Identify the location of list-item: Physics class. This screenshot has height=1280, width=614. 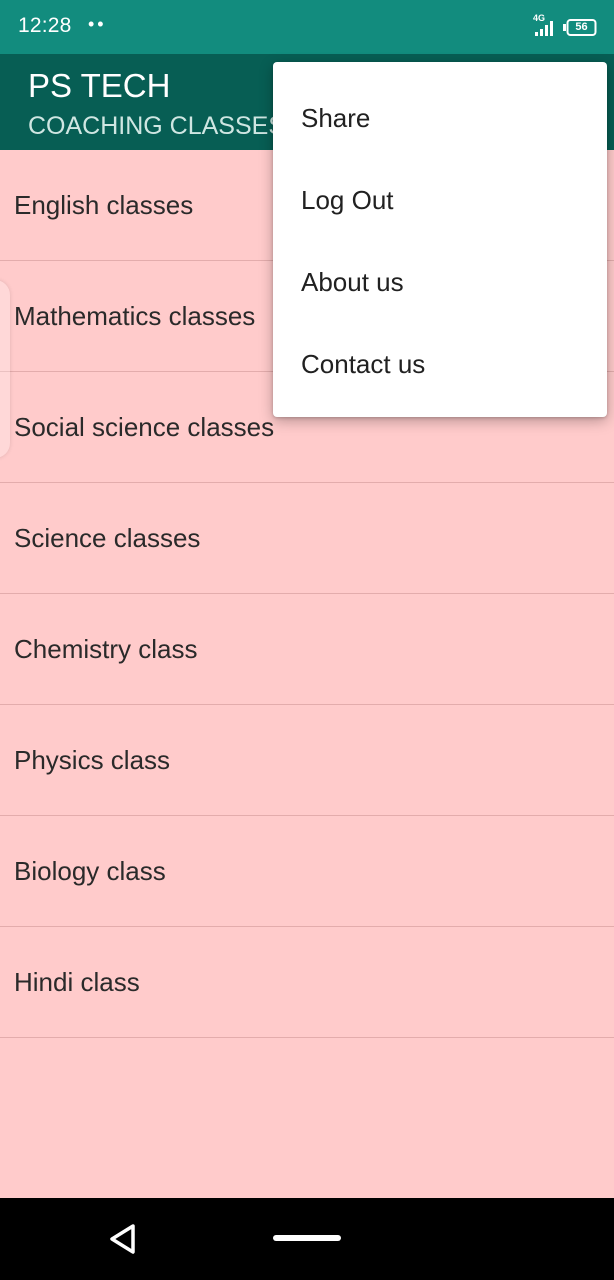
(307, 760).